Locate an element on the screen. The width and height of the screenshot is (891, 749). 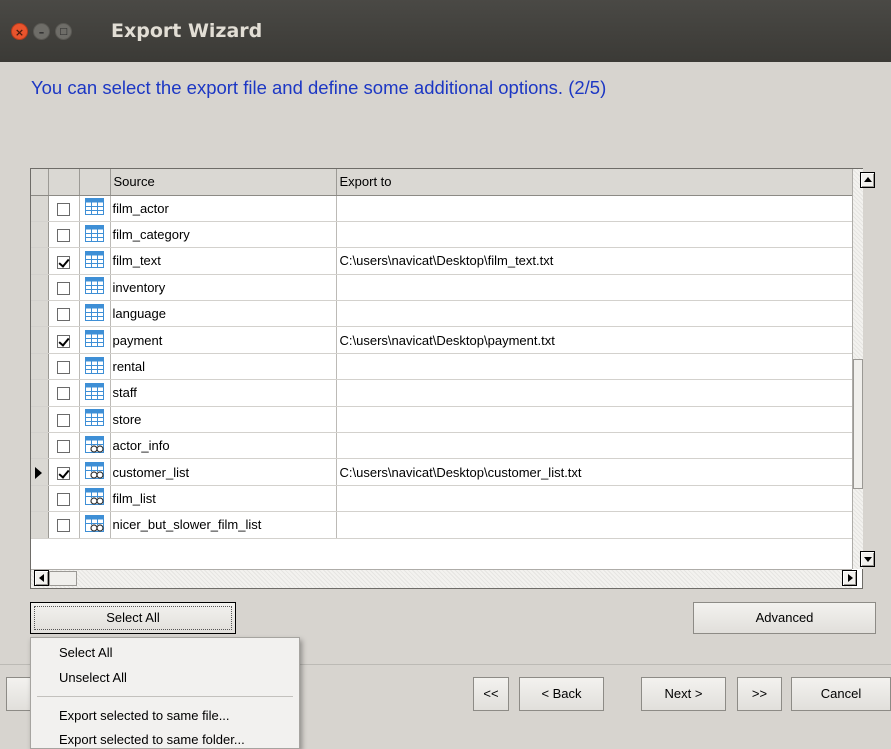
source-cell: film_actor is located at coordinates (223, 208).